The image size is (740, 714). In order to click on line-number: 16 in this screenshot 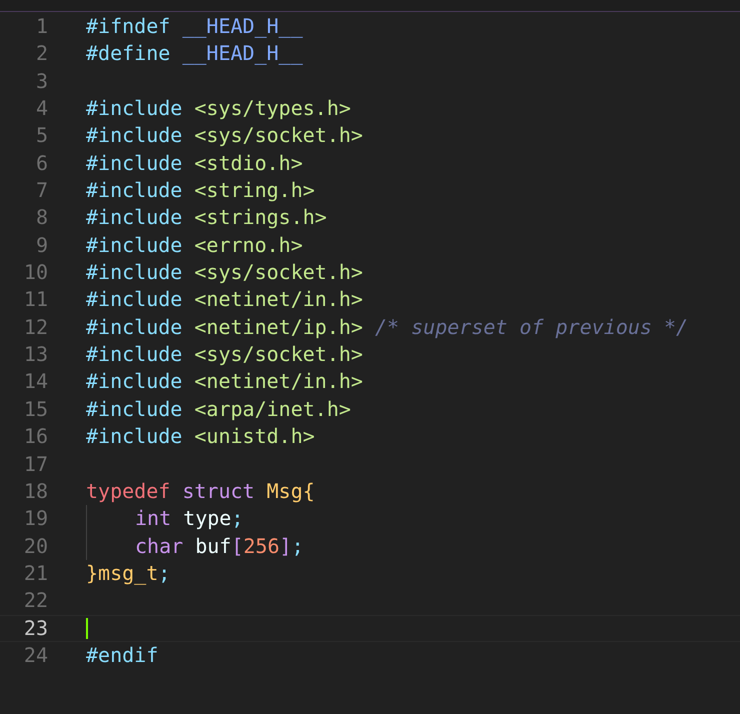, I will do `click(35, 436)`.